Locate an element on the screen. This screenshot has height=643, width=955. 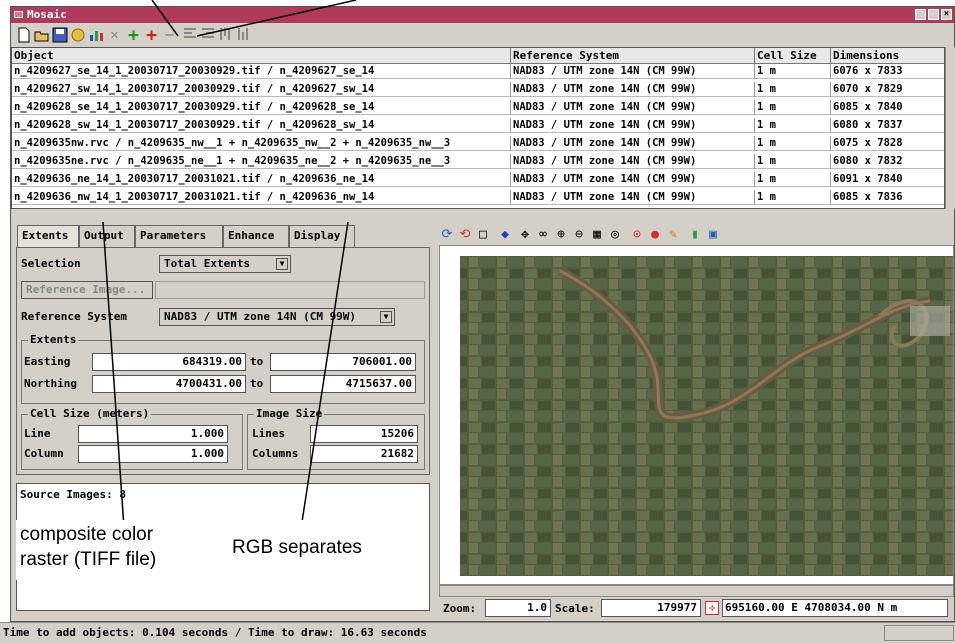
annotation-composite-line1: composite color is located at coordinates (87, 534).